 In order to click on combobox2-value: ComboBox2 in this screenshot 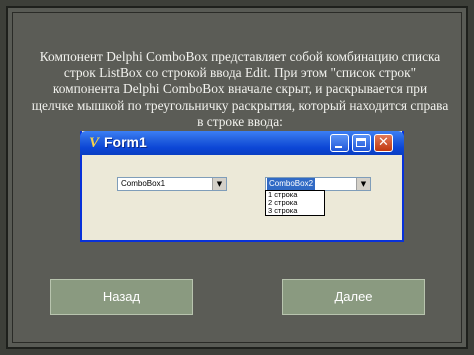, I will do `click(291, 184)`.